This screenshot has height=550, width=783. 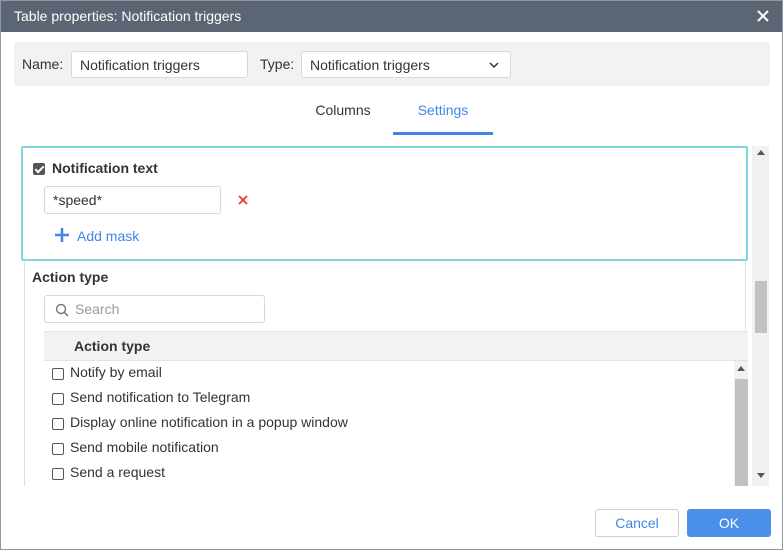 What do you see at coordinates (729, 523) in the screenshot?
I see `ok-button: OK` at bounding box center [729, 523].